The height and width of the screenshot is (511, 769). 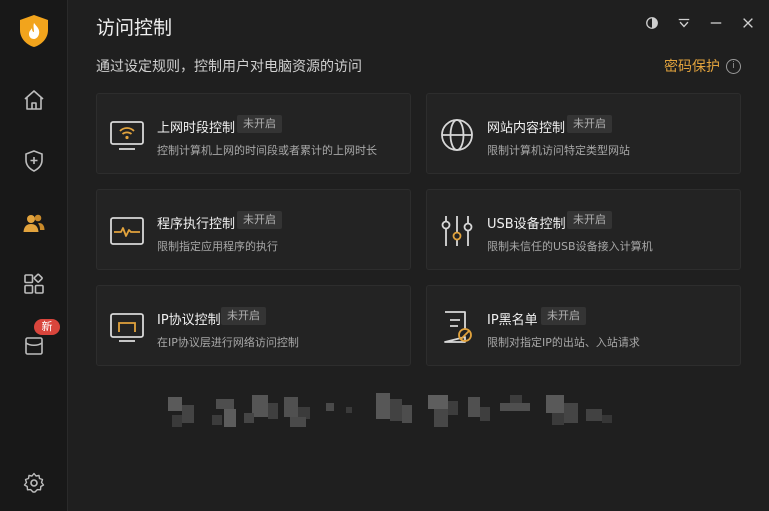 I want to click on wifi-monitor-icon, so click(x=127, y=135).